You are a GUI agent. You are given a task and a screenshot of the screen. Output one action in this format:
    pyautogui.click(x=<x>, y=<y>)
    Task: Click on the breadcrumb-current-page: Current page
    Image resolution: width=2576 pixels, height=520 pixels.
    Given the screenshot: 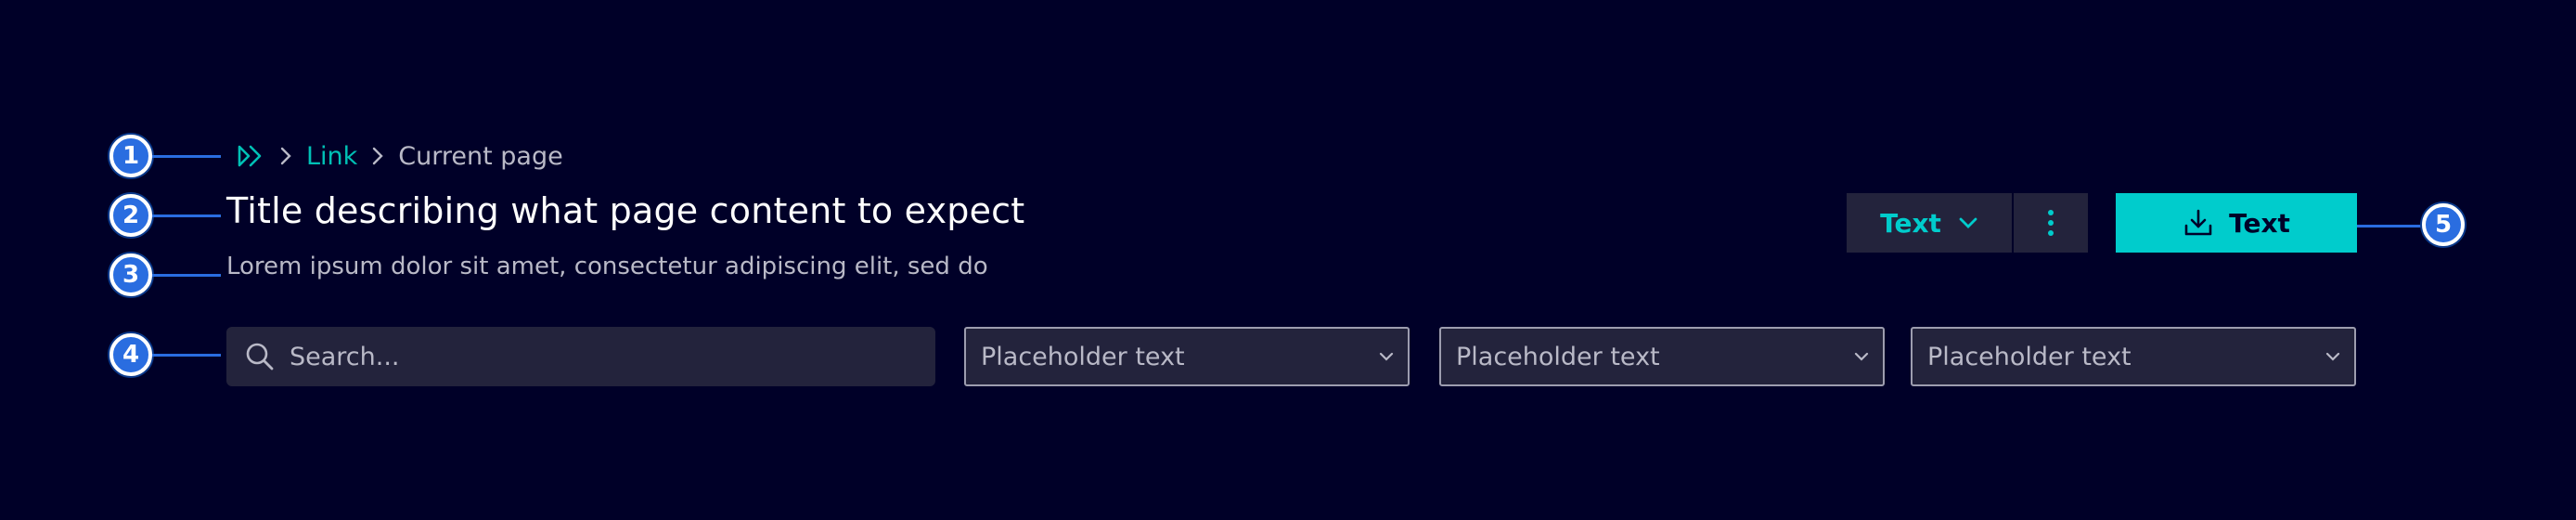 What is the action you would take?
    pyautogui.click(x=481, y=156)
    